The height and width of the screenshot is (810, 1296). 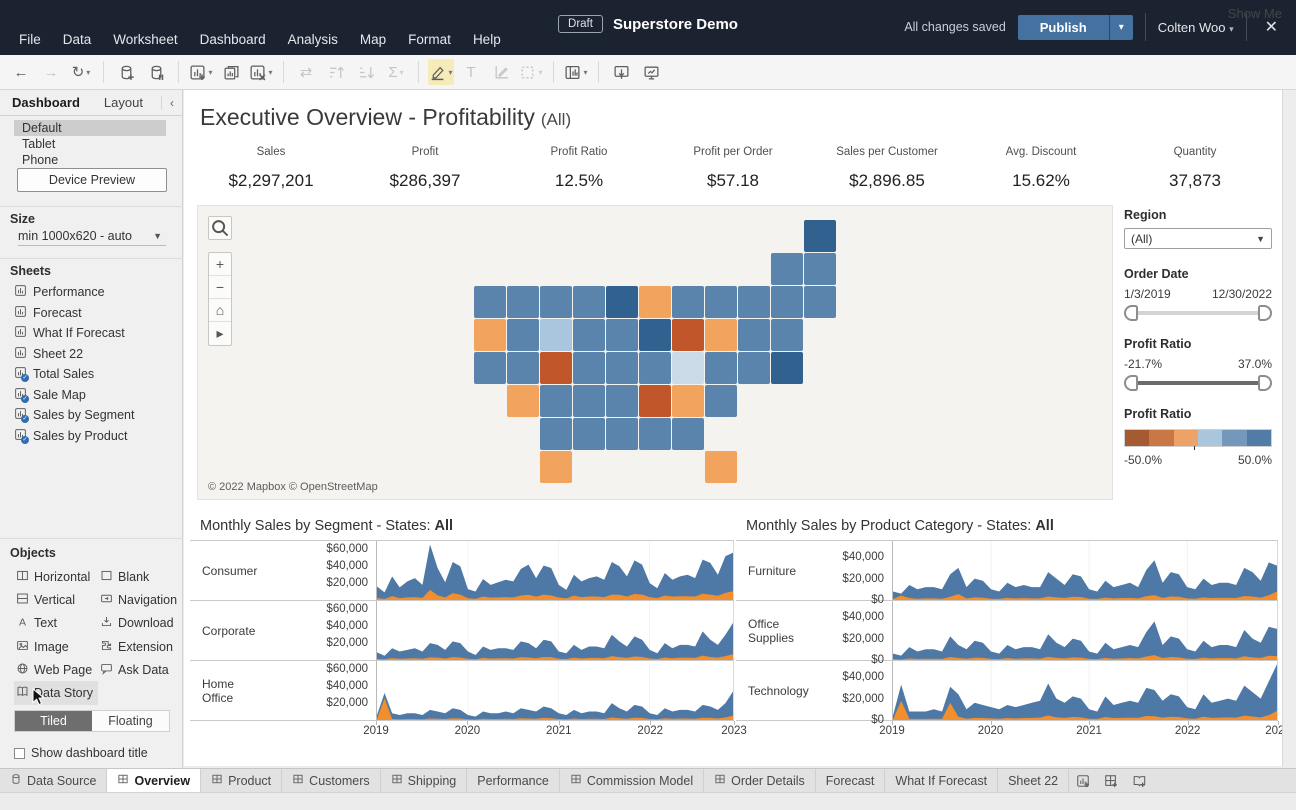 What do you see at coordinates (92, 236) in the screenshot?
I see `size-dropdown: min 1000x620 - auto ▼` at bounding box center [92, 236].